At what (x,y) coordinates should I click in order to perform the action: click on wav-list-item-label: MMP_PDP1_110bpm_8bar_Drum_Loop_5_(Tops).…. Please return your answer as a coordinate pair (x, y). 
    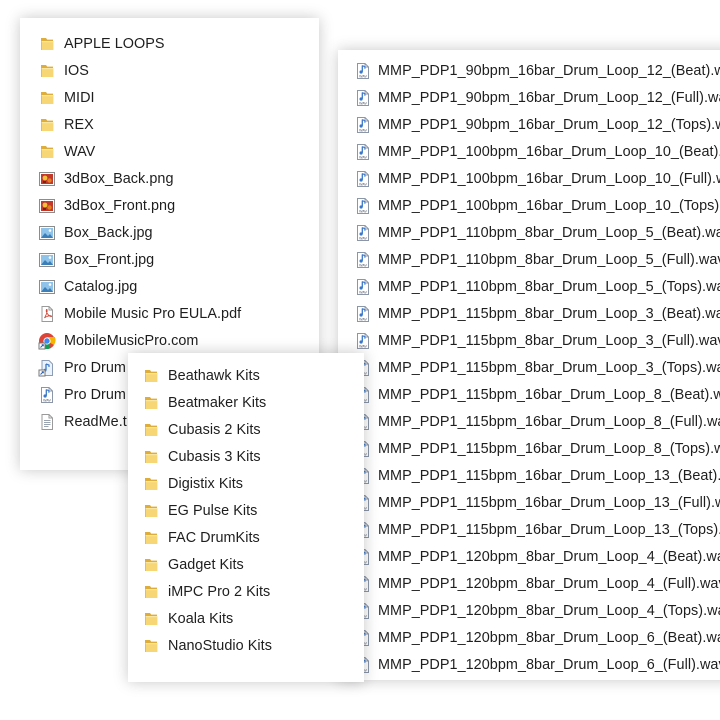
    Looking at the image, I should click on (549, 286).